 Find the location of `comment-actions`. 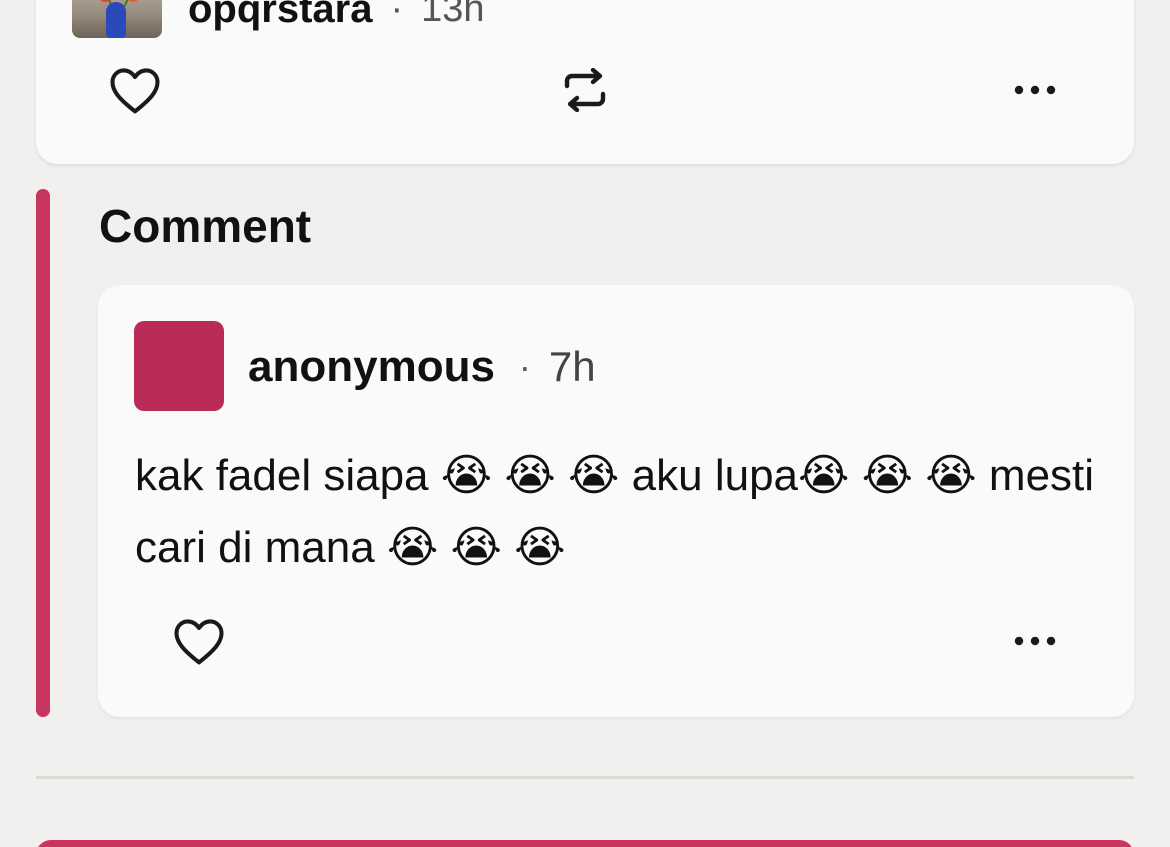

comment-actions is located at coordinates (616, 641).